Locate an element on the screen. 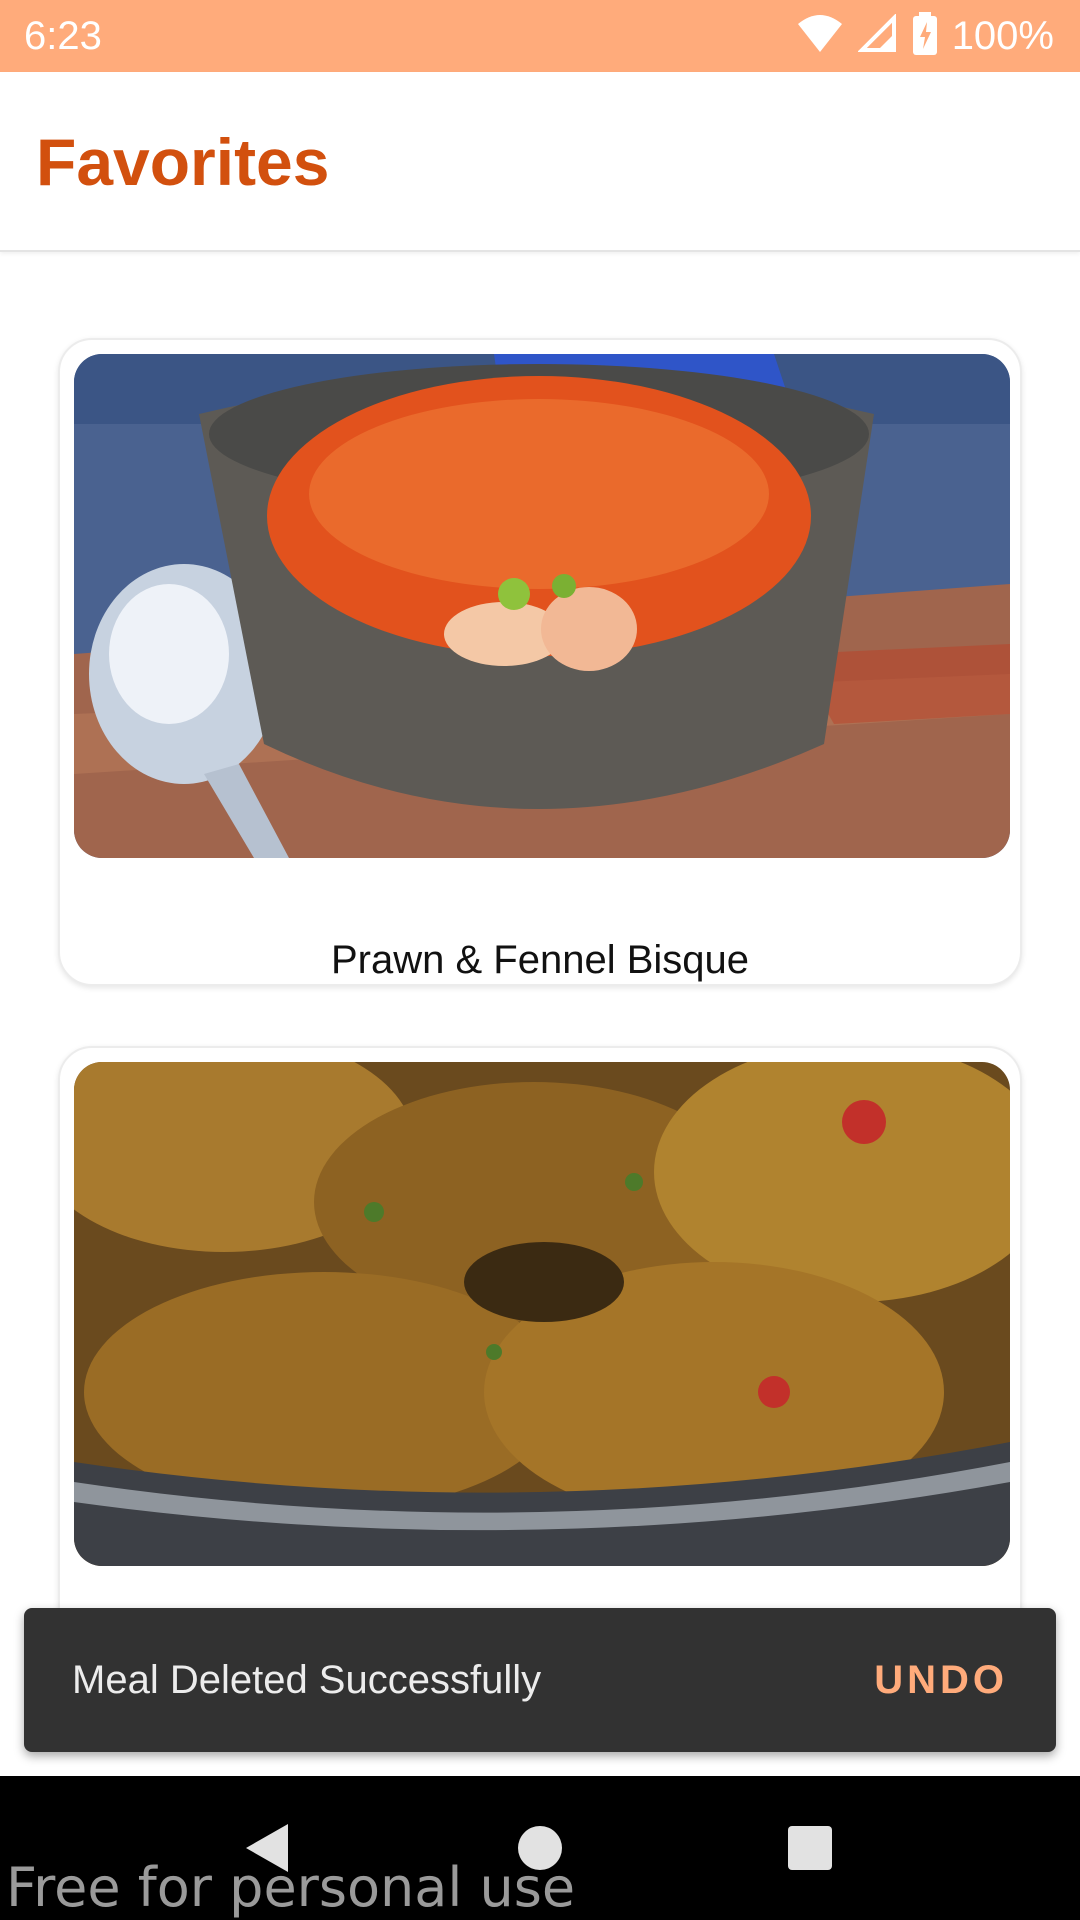 The width and height of the screenshot is (1080, 1920). battery-charging-icon is located at coordinates (925, 36).